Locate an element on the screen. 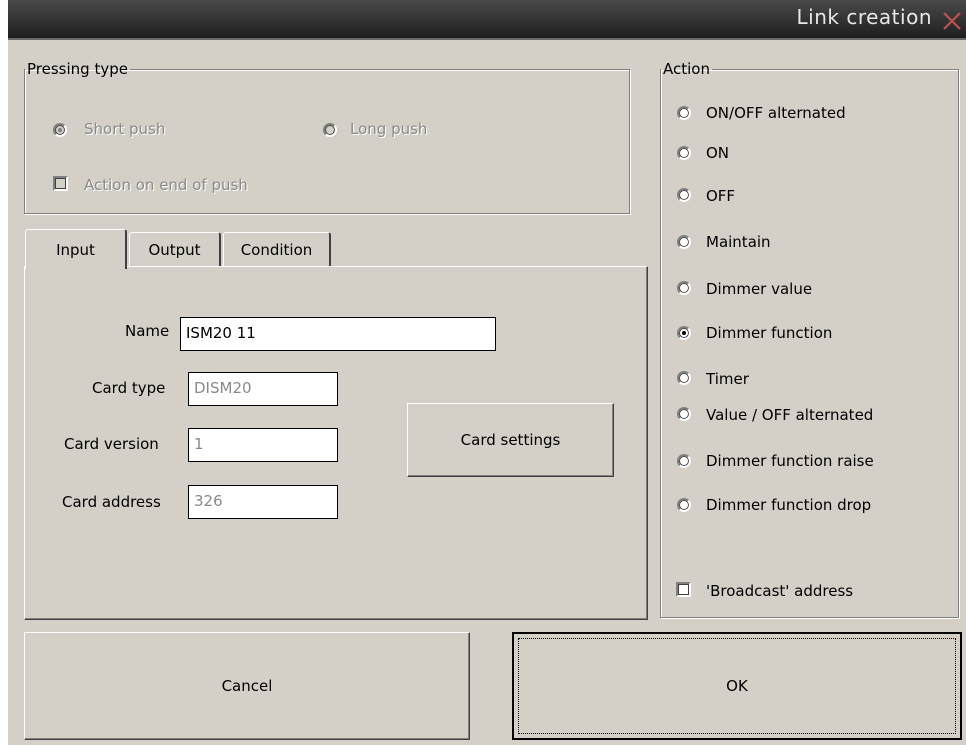  action-label-maintain: Maintain is located at coordinates (738, 242).